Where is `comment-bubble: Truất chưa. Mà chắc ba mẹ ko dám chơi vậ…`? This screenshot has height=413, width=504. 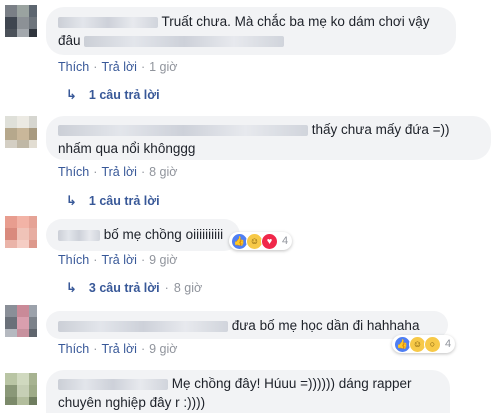 comment-bubble: Truất chưa. Mà chắc ba mẹ ko dám chơi vậ… is located at coordinates (251, 31).